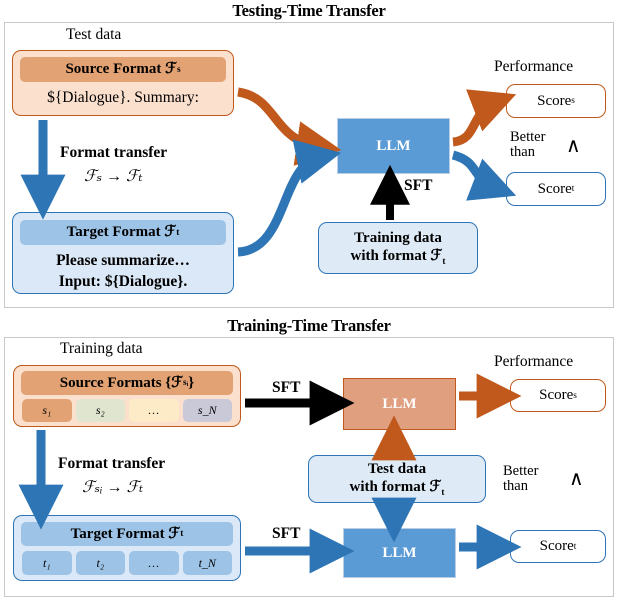 Image resolution: width=618 pixels, height=600 pixels. I want to click on top-training-data-sub: t, so click(444, 262).